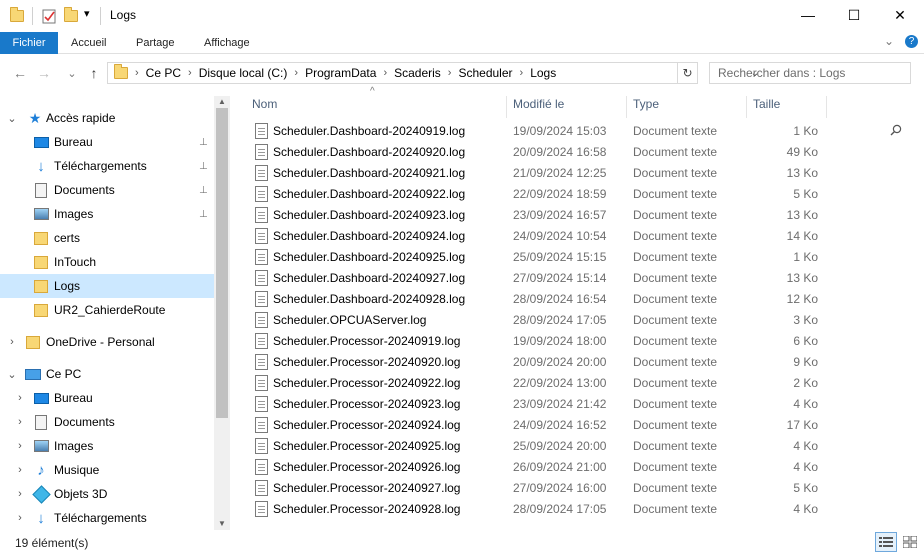  Describe the element at coordinates (107, 398) in the screenshot. I see `sidebar-item-pc-bureau: › Bureau` at that location.